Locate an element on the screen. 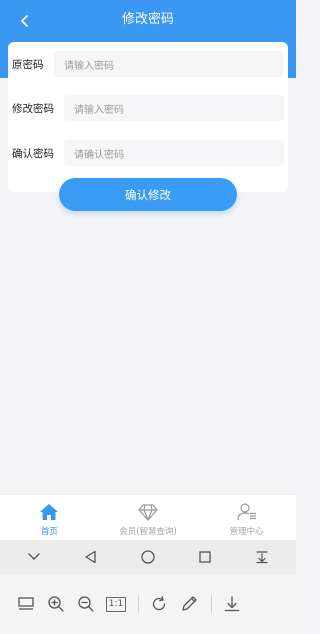  pull-down-icon is located at coordinates (261, 557).